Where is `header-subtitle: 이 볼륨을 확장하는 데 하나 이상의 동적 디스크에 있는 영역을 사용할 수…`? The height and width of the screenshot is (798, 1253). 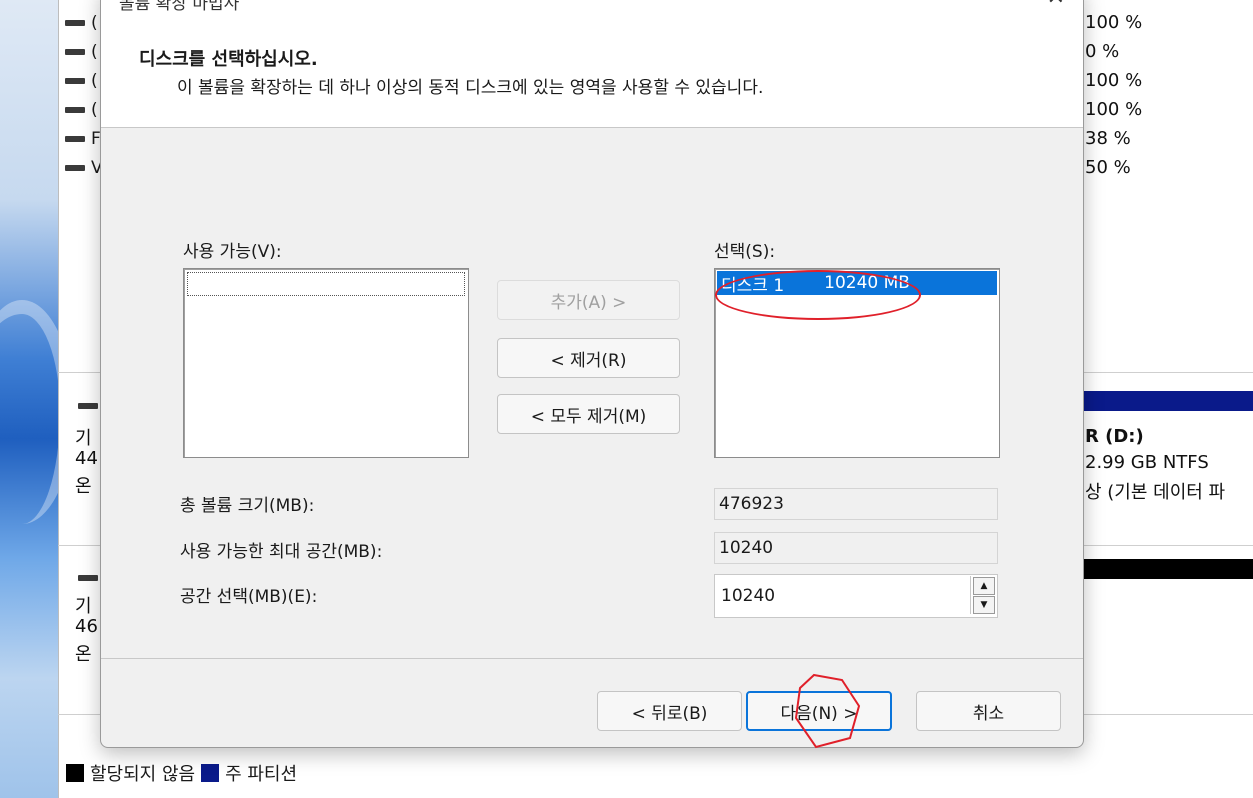 header-subtitle: 이 볼륨을 확장하는 데 하나 이상의 동적 디스크에 있는 영역을 사용할 수… is located at coordinates (470, 88).